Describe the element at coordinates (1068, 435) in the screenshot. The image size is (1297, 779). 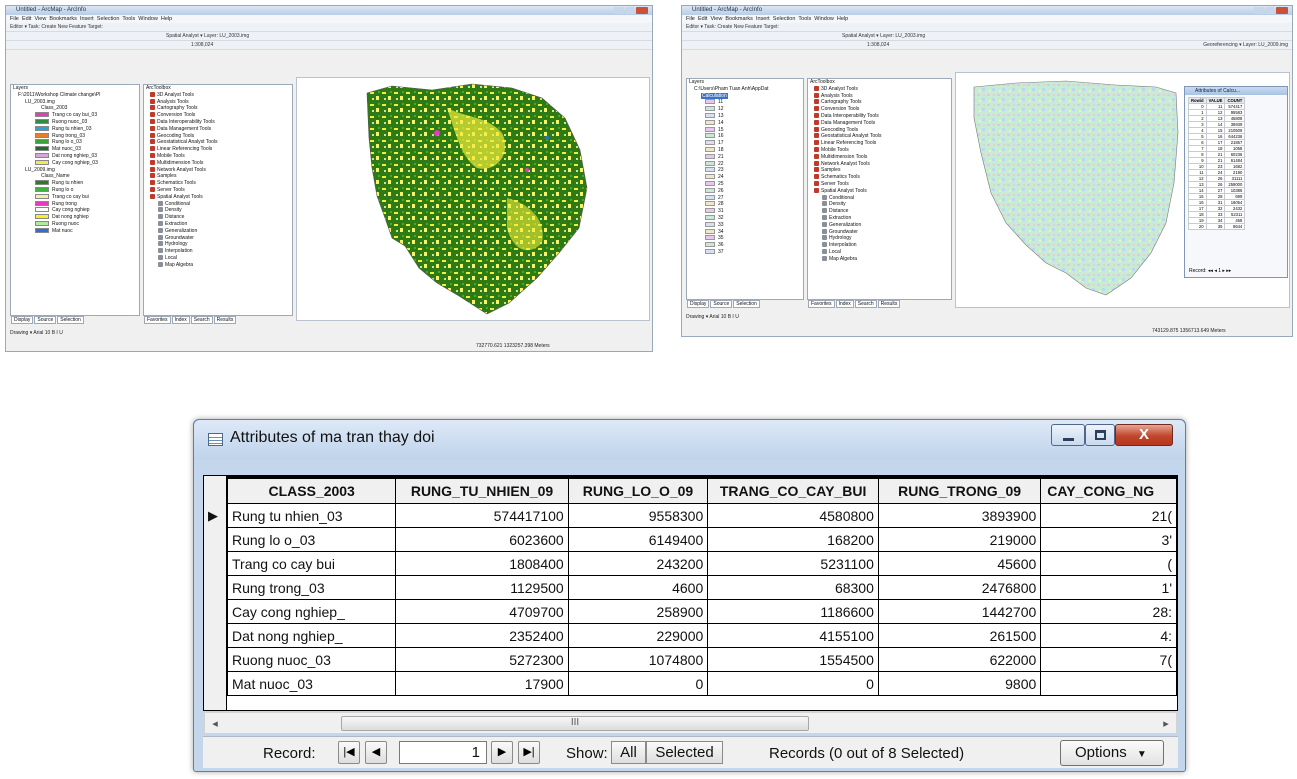
I see `minimize-button` at that location.